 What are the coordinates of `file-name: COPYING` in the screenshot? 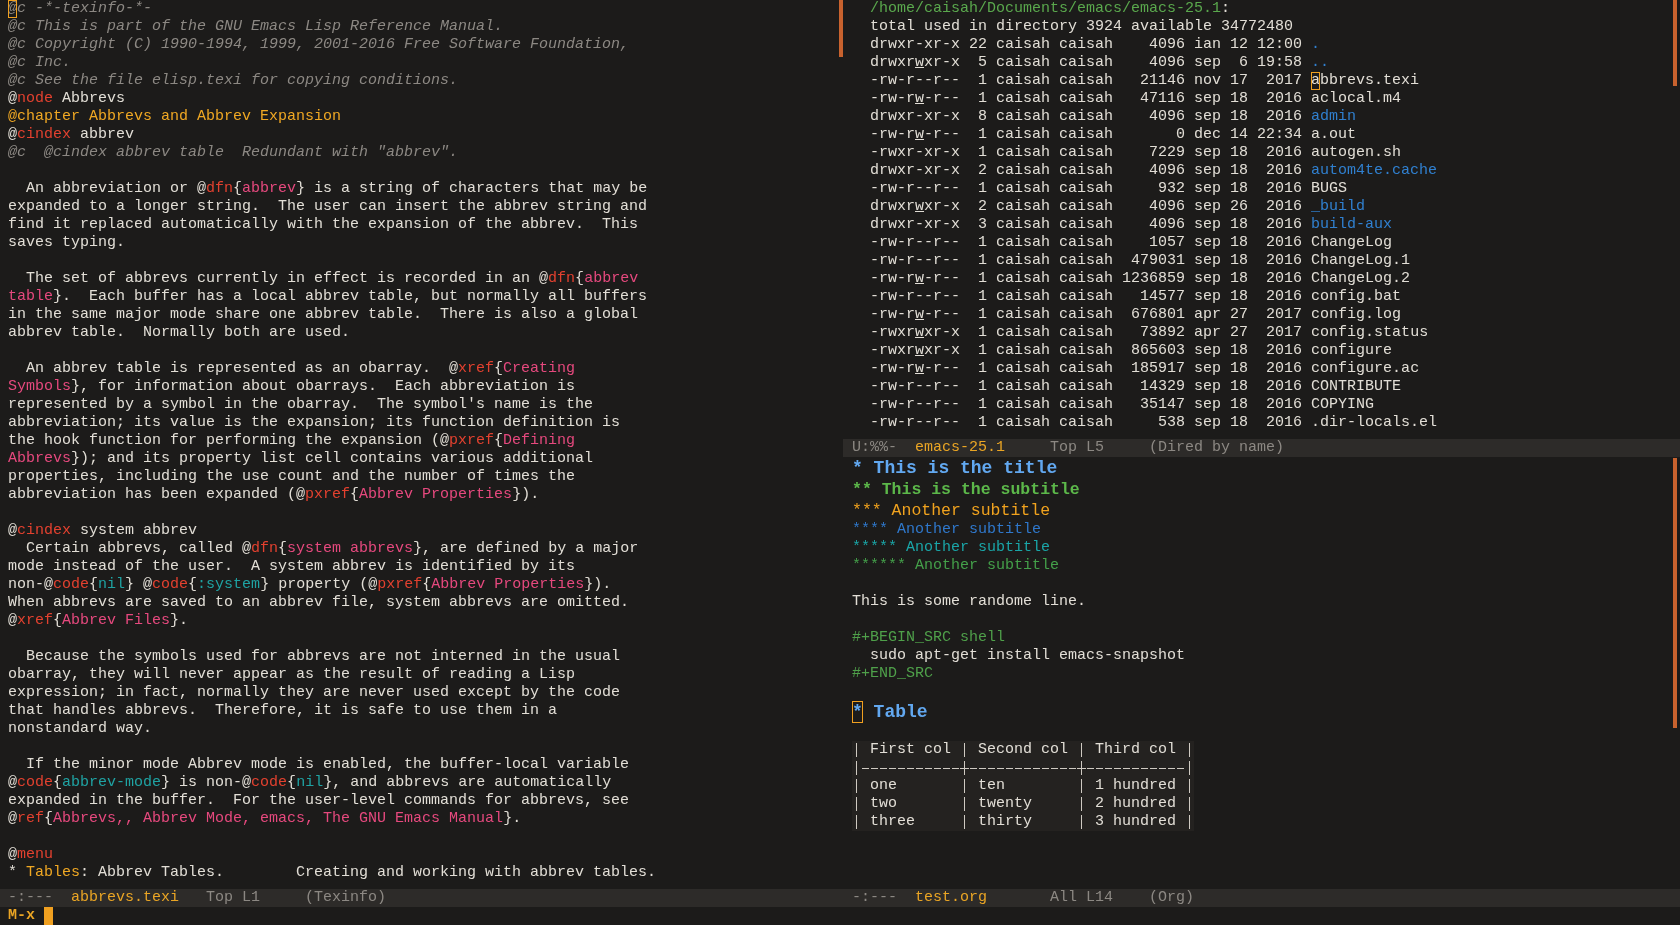 It's located at (1343, 405).